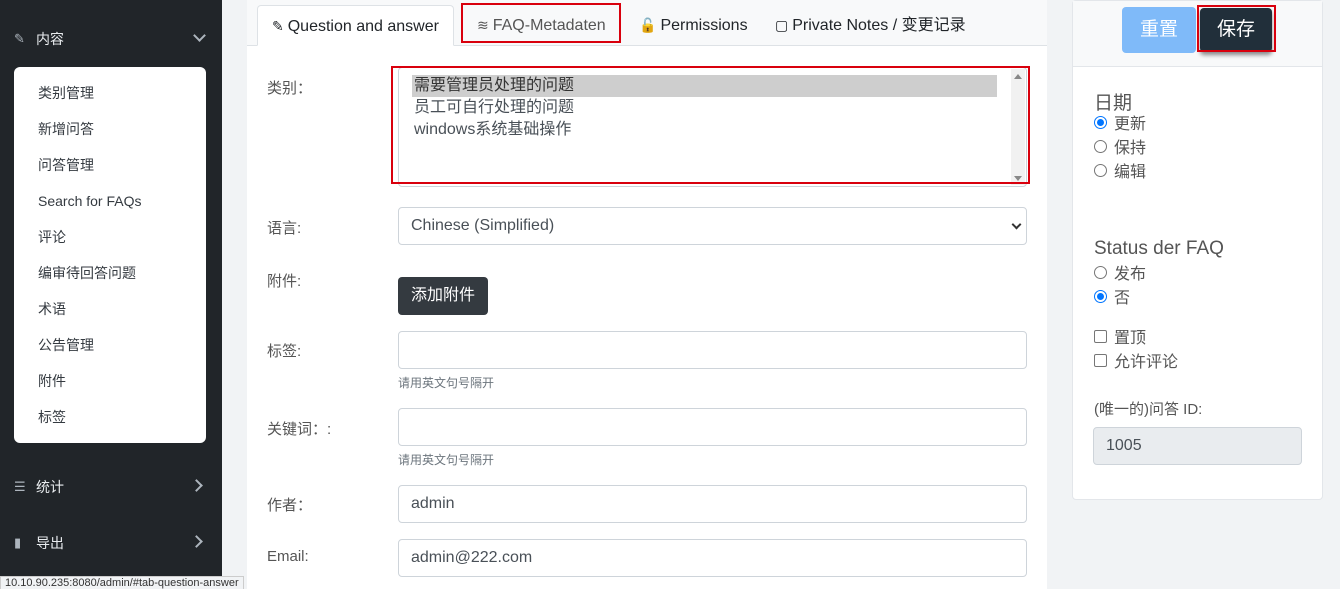  Describe the element at coordinates (710, 125) in the screenshot. I see `highlight-box-category` at that location.